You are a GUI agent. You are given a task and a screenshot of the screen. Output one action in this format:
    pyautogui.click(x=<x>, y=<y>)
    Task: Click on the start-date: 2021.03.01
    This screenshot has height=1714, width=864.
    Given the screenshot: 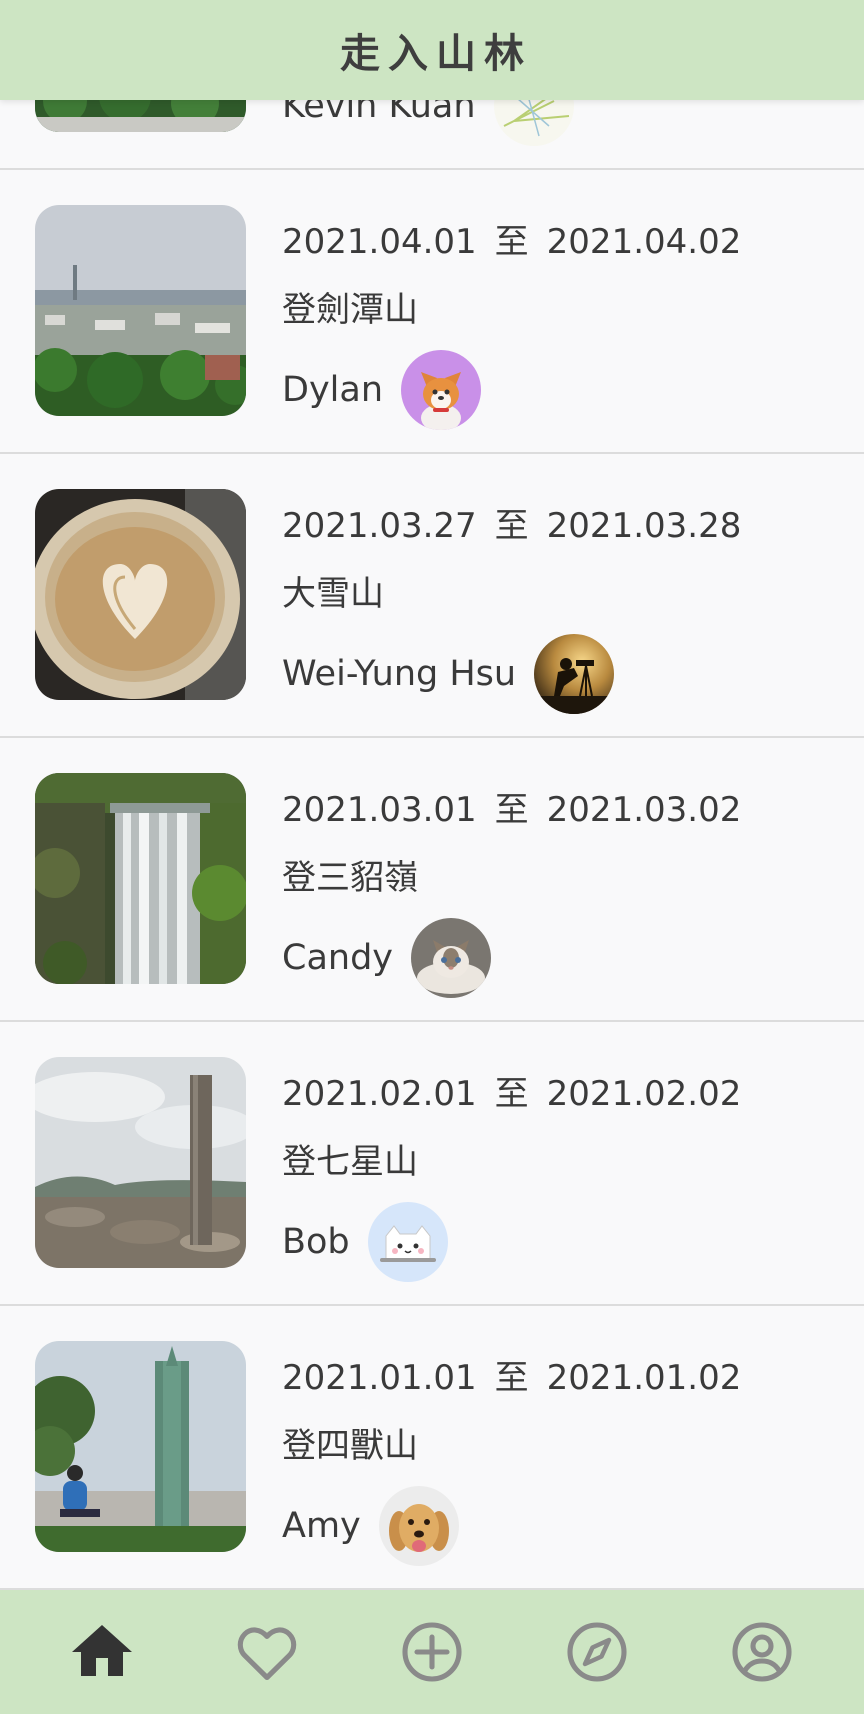 What is the action you would take?
    pyautogui.click(x=379, y=810)
    